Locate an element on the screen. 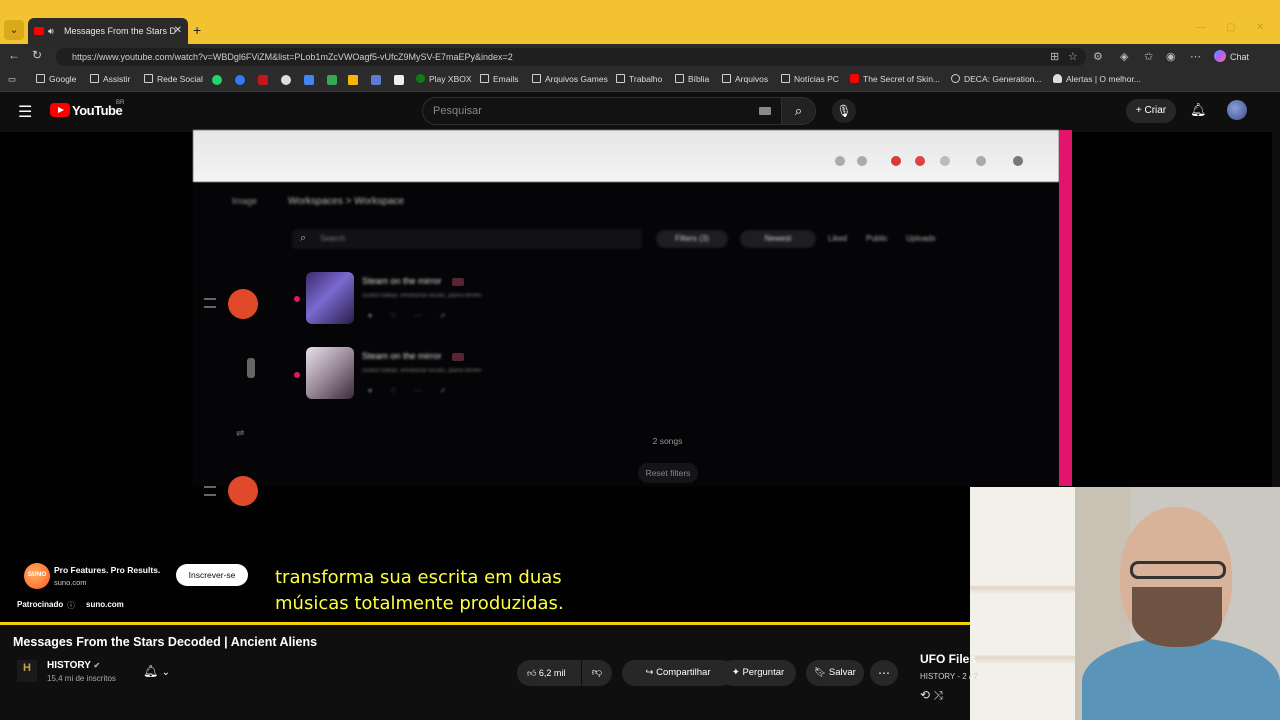 The width and height of the screenshot is (1280, 720). bookmark-arquivos: Arquivos is located at coordinates (745, 79).